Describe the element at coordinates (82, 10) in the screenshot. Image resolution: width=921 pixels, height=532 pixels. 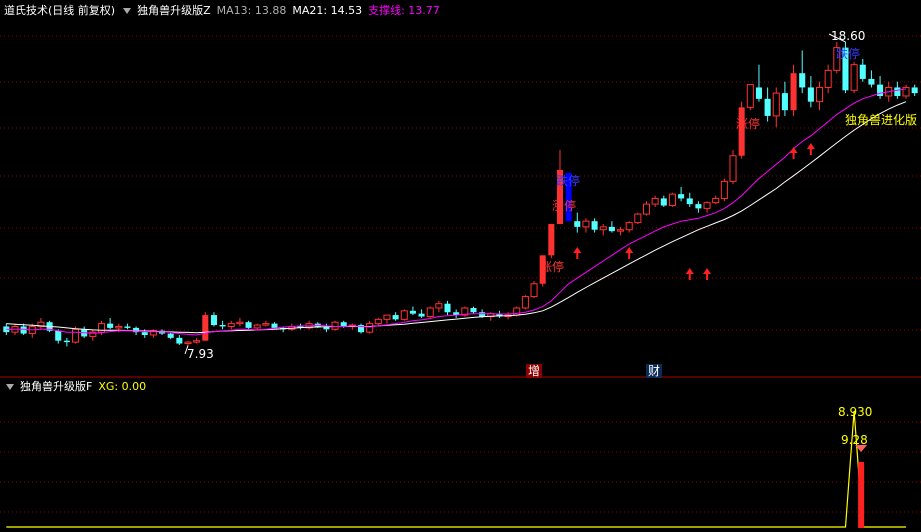
I see `period-label: (日线 前复权)` at that location.